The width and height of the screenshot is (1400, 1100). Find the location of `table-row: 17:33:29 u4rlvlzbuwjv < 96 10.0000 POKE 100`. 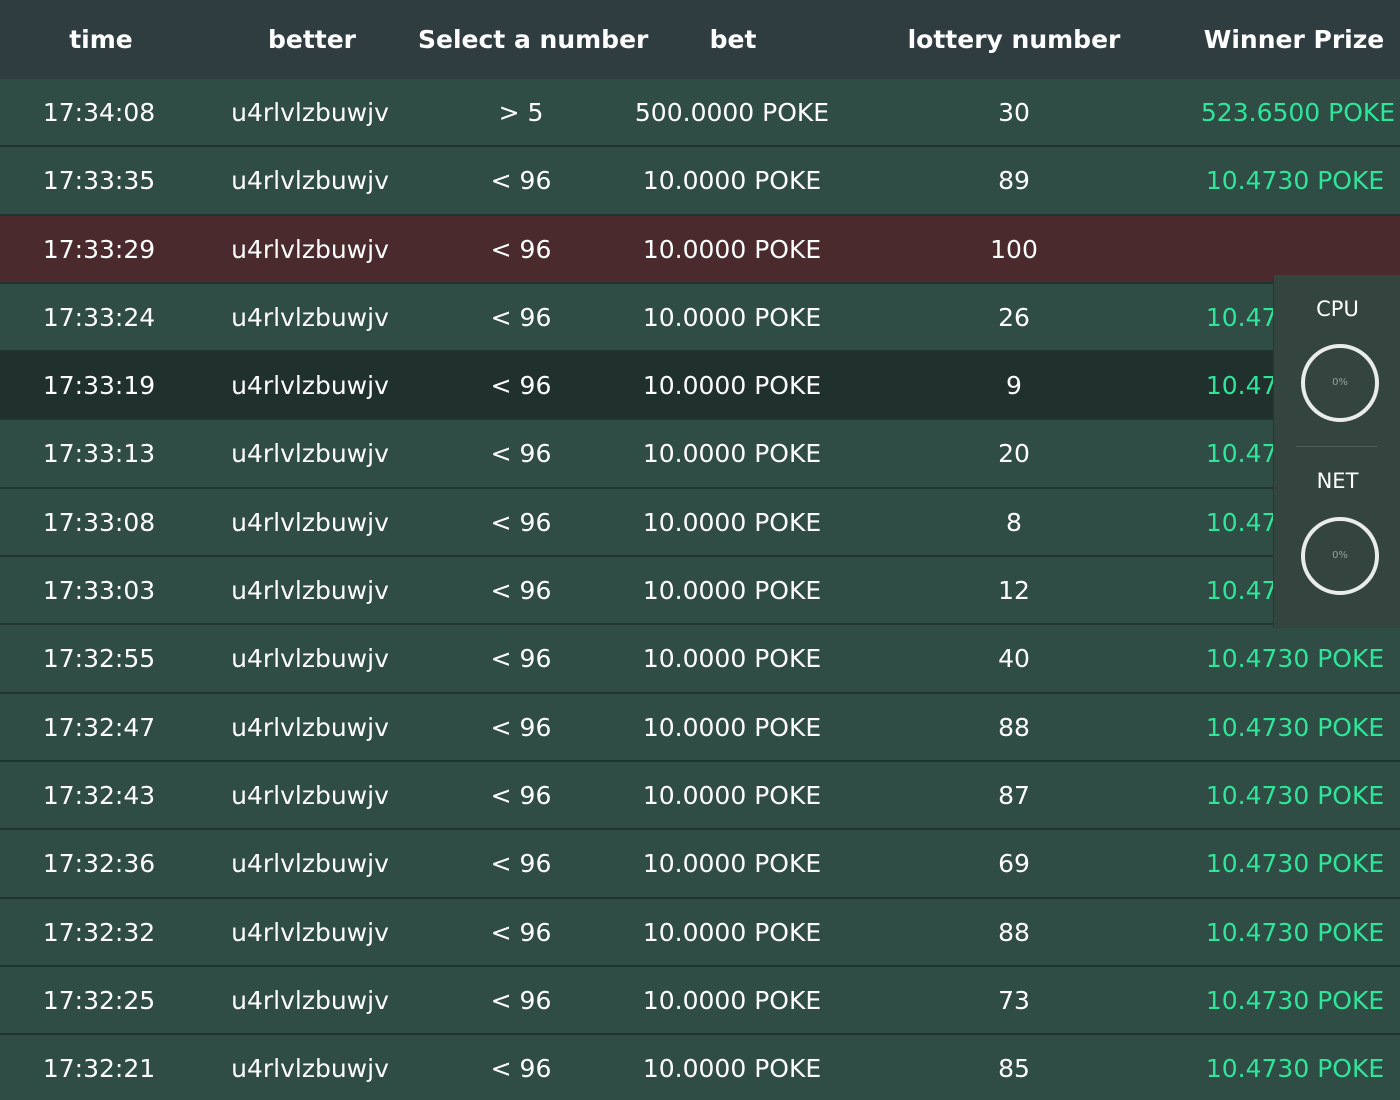

table-row: 17:33:29 u4rlvlzbuwjv < 96 10.0000 POKE 100 is located at coordinates (700, 249).